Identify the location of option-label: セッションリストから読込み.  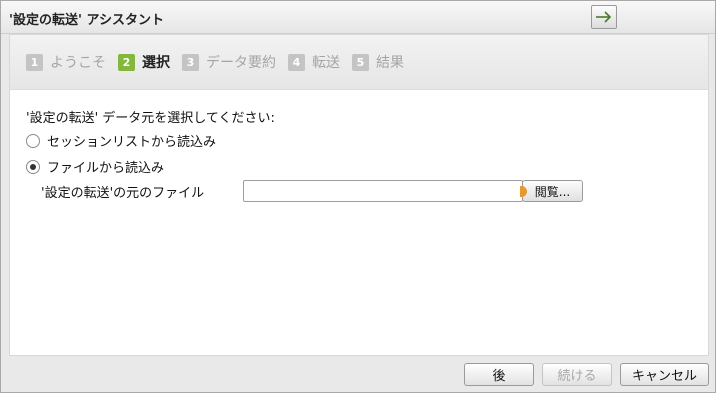
(132, 142).